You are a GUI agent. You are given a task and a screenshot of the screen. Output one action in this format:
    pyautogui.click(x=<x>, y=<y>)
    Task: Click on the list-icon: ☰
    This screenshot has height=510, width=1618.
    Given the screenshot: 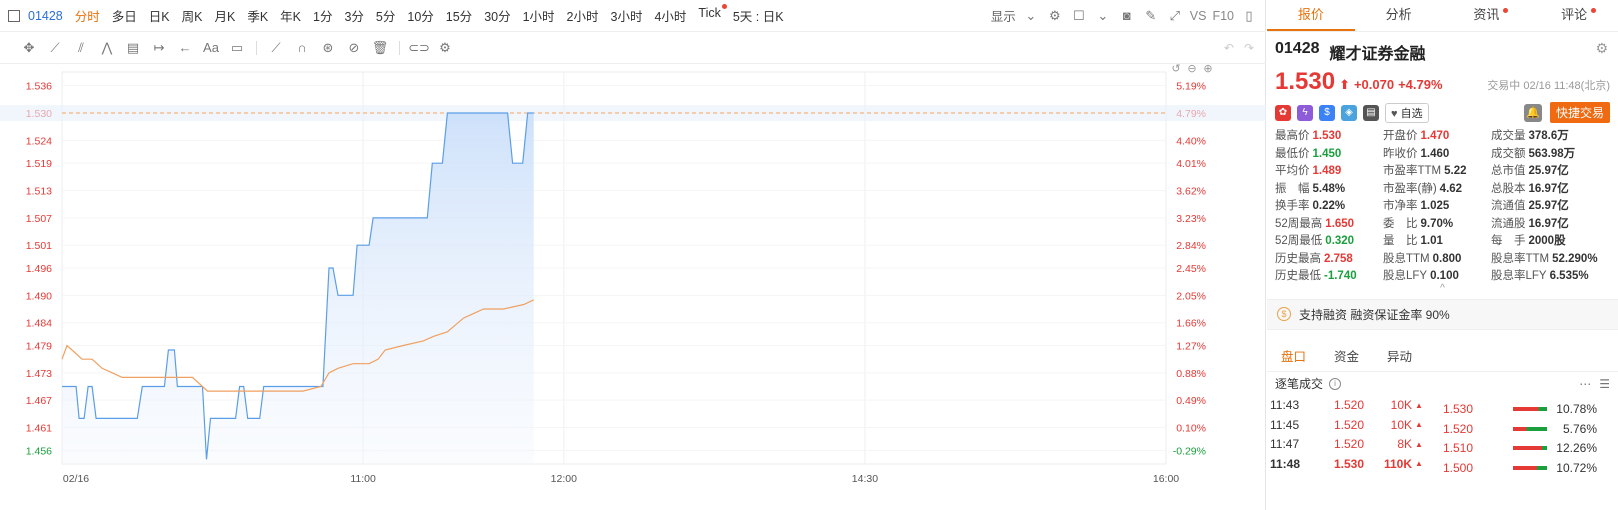 What is the action you would take?
    pyautogui.click(x=1604, y=384)
    